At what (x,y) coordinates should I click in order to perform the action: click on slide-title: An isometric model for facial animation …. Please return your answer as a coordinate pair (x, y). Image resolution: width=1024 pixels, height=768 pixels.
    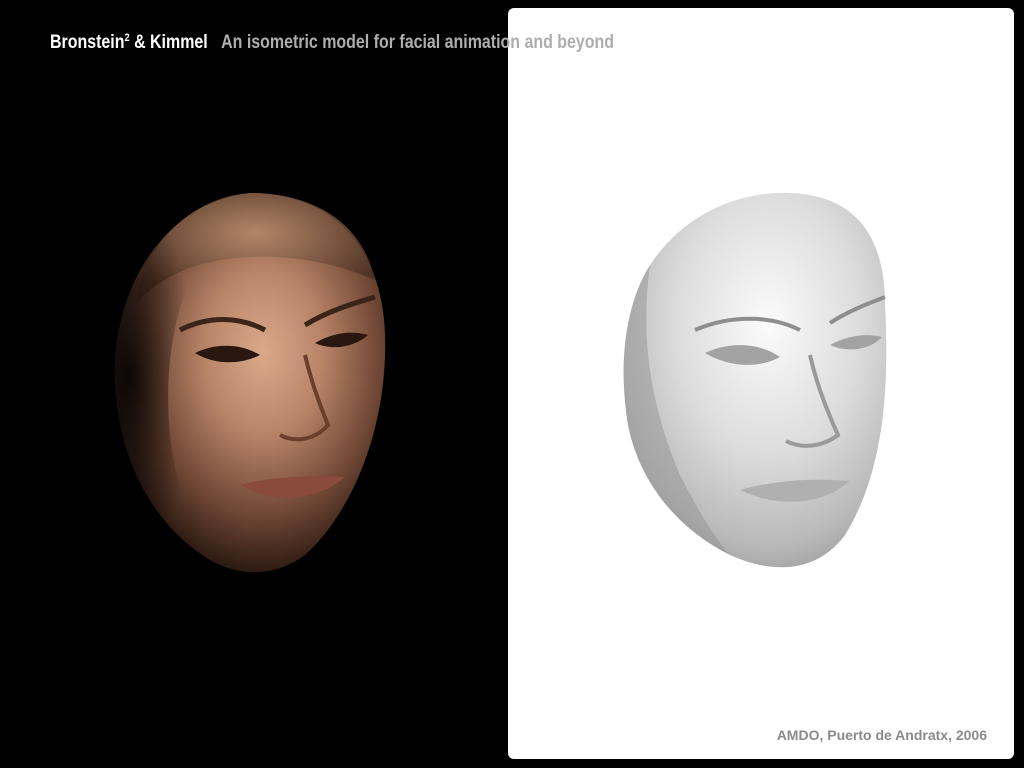
    Looking at the image, I should click on (418, 42).